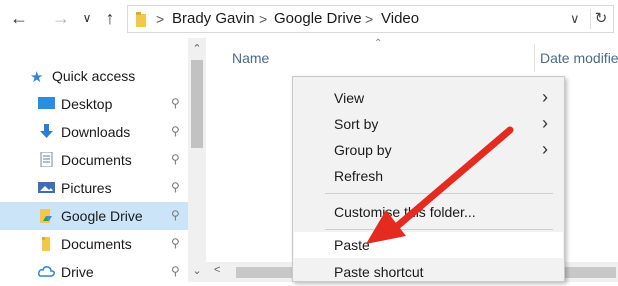 The image size is (618, 286). I want to click on documents-icon, so click(46, 159).